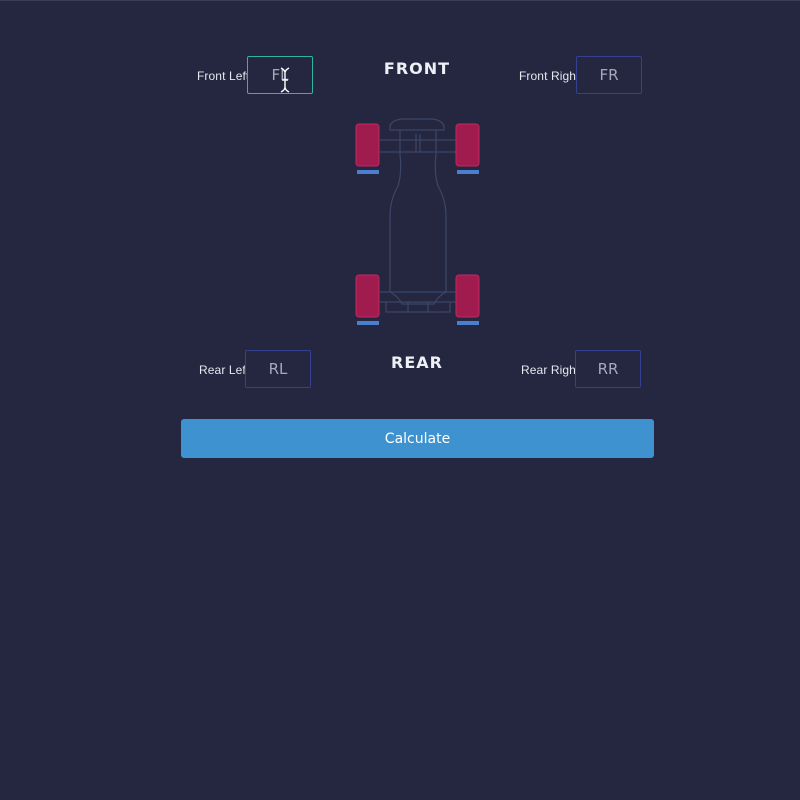 The width and height of the screenshot is (800, 800). What do you see at coordinates (368, 172) in the screenshot?
I see `front-left-marker` at bounding box center [368, 172].